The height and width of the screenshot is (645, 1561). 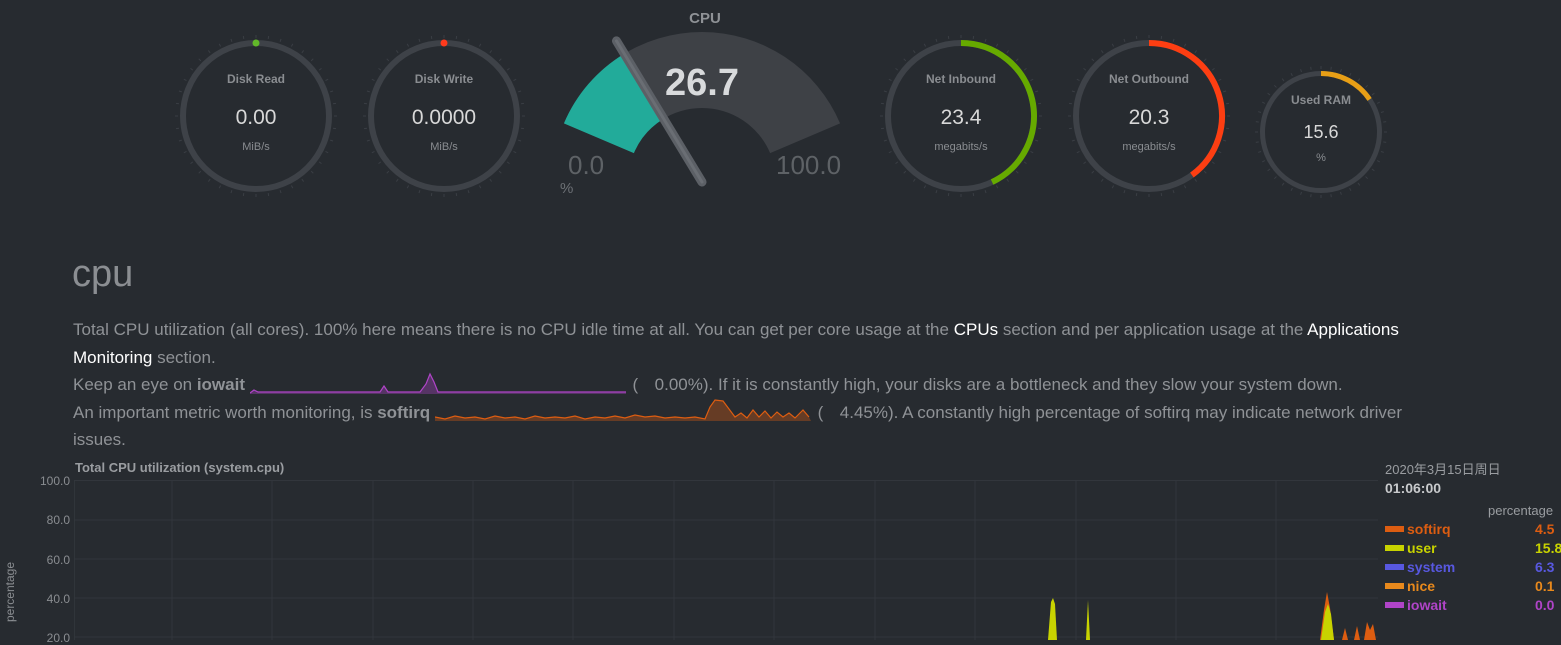 What do you see at coordinates (225, 412) in the screenshot?
I see `desc-text-4a: An important metric worth monitoring, is` at bounding box center [225, 412].